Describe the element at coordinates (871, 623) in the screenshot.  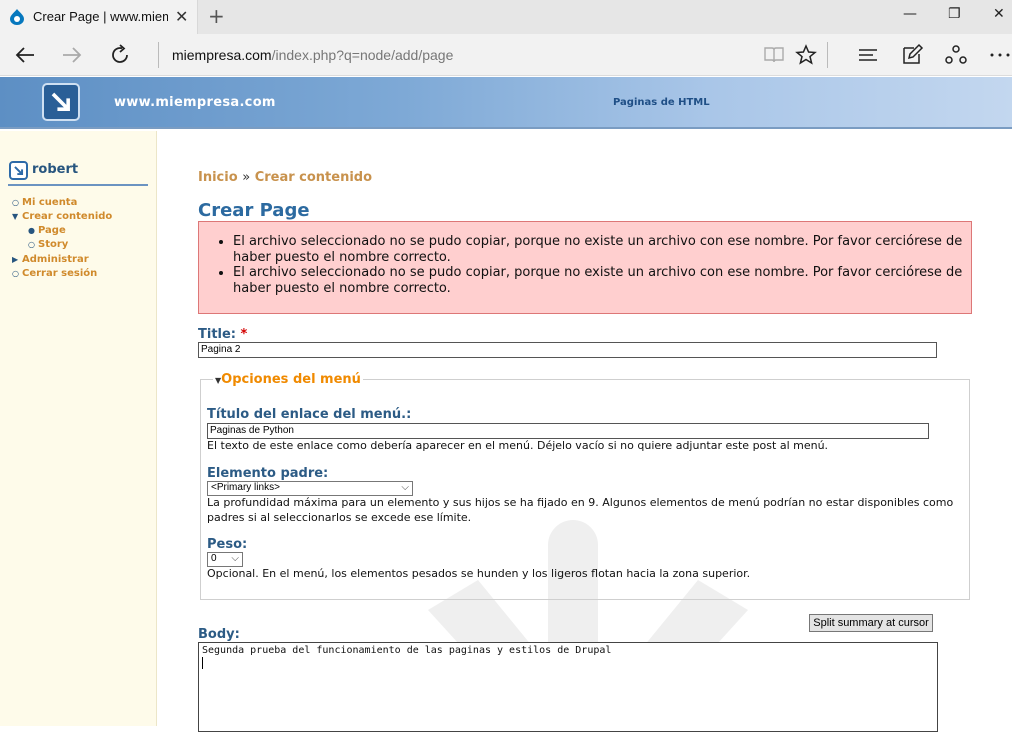
I see `split-summary-button: Split summary at cursor` at that location.